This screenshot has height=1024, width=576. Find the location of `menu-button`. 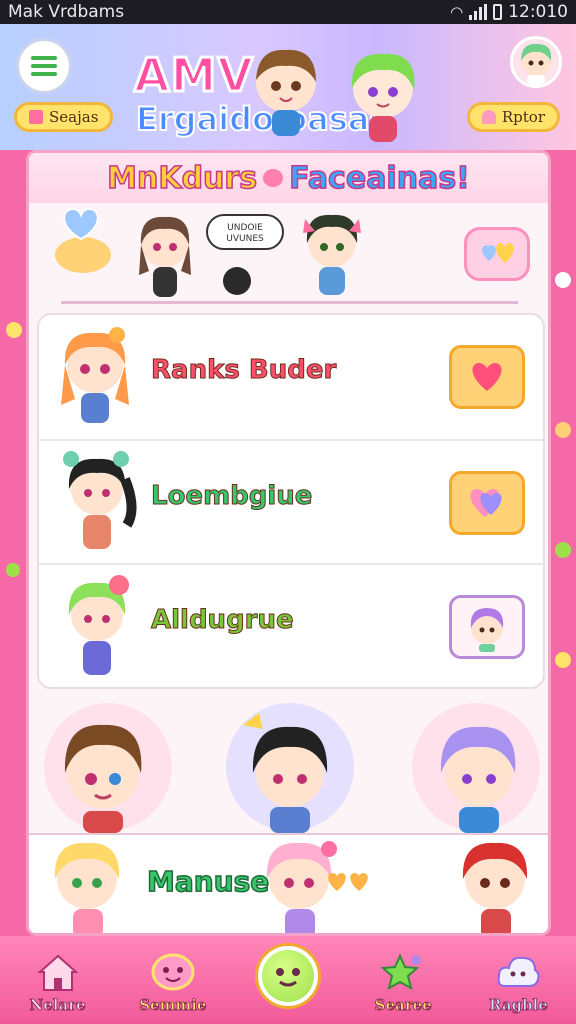

menu-button is located at coordinates (44, 66).